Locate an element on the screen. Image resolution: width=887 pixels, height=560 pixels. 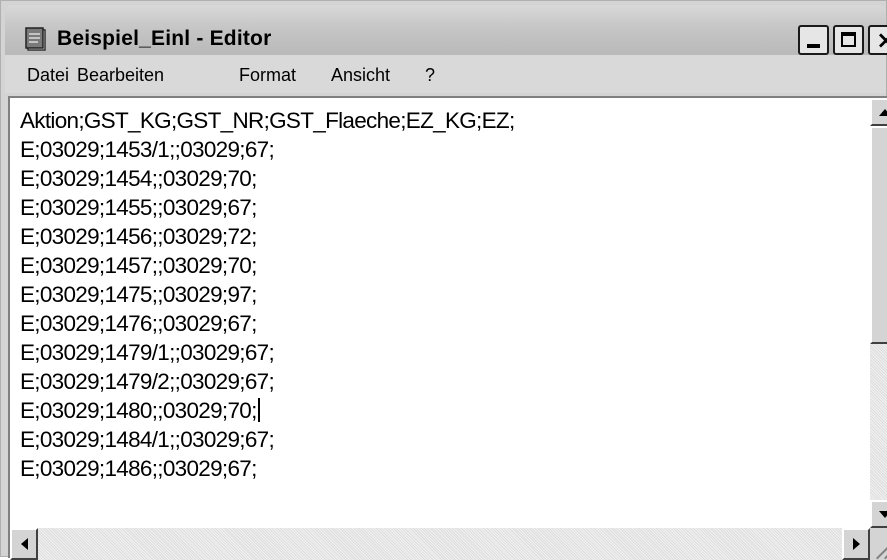
title-bar: Beispiel_Einl - Editor × is located at coordinates (446, 30).